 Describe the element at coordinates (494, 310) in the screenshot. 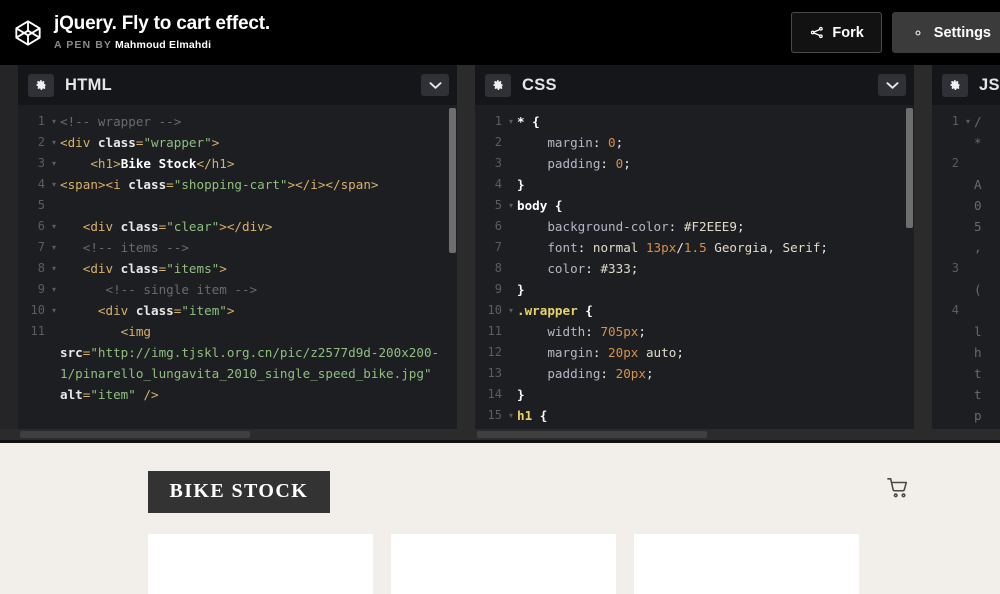

I see `line-number: 10` at that location.